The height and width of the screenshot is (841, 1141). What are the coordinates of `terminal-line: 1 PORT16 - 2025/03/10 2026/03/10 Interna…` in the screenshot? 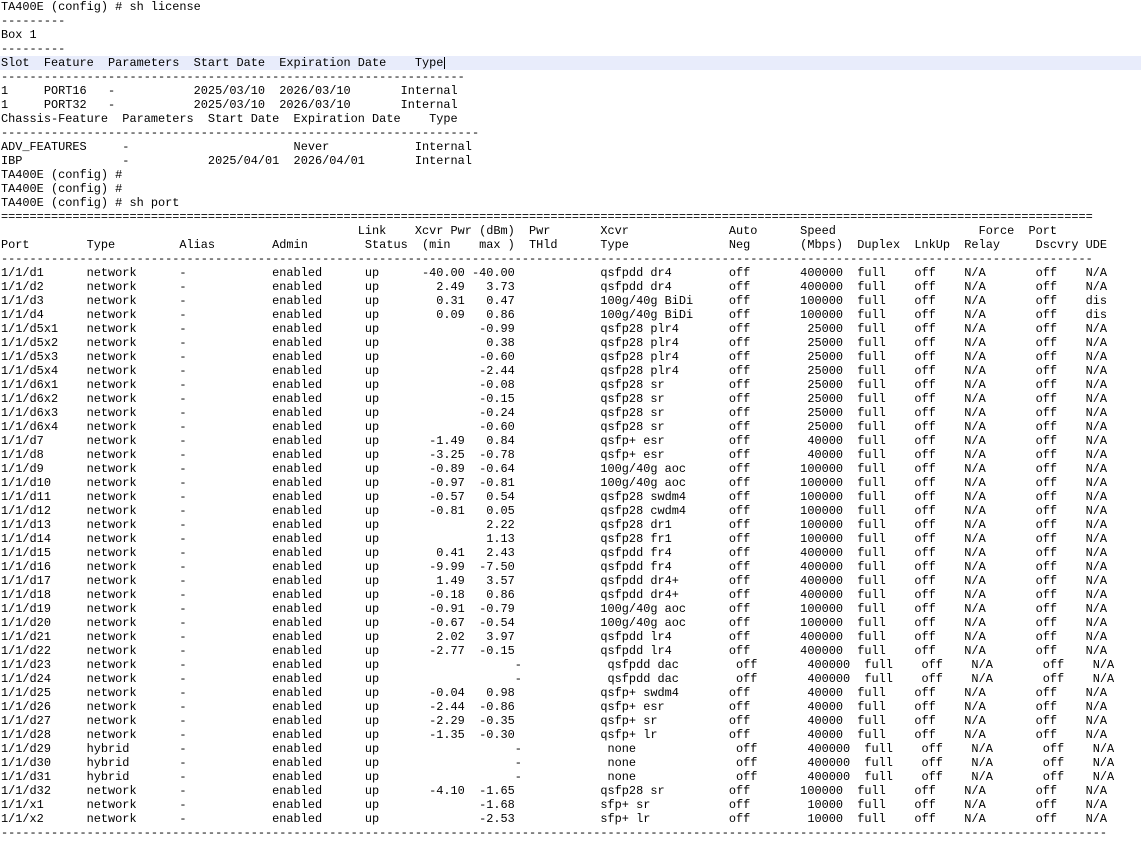 It's located at (229, 91).